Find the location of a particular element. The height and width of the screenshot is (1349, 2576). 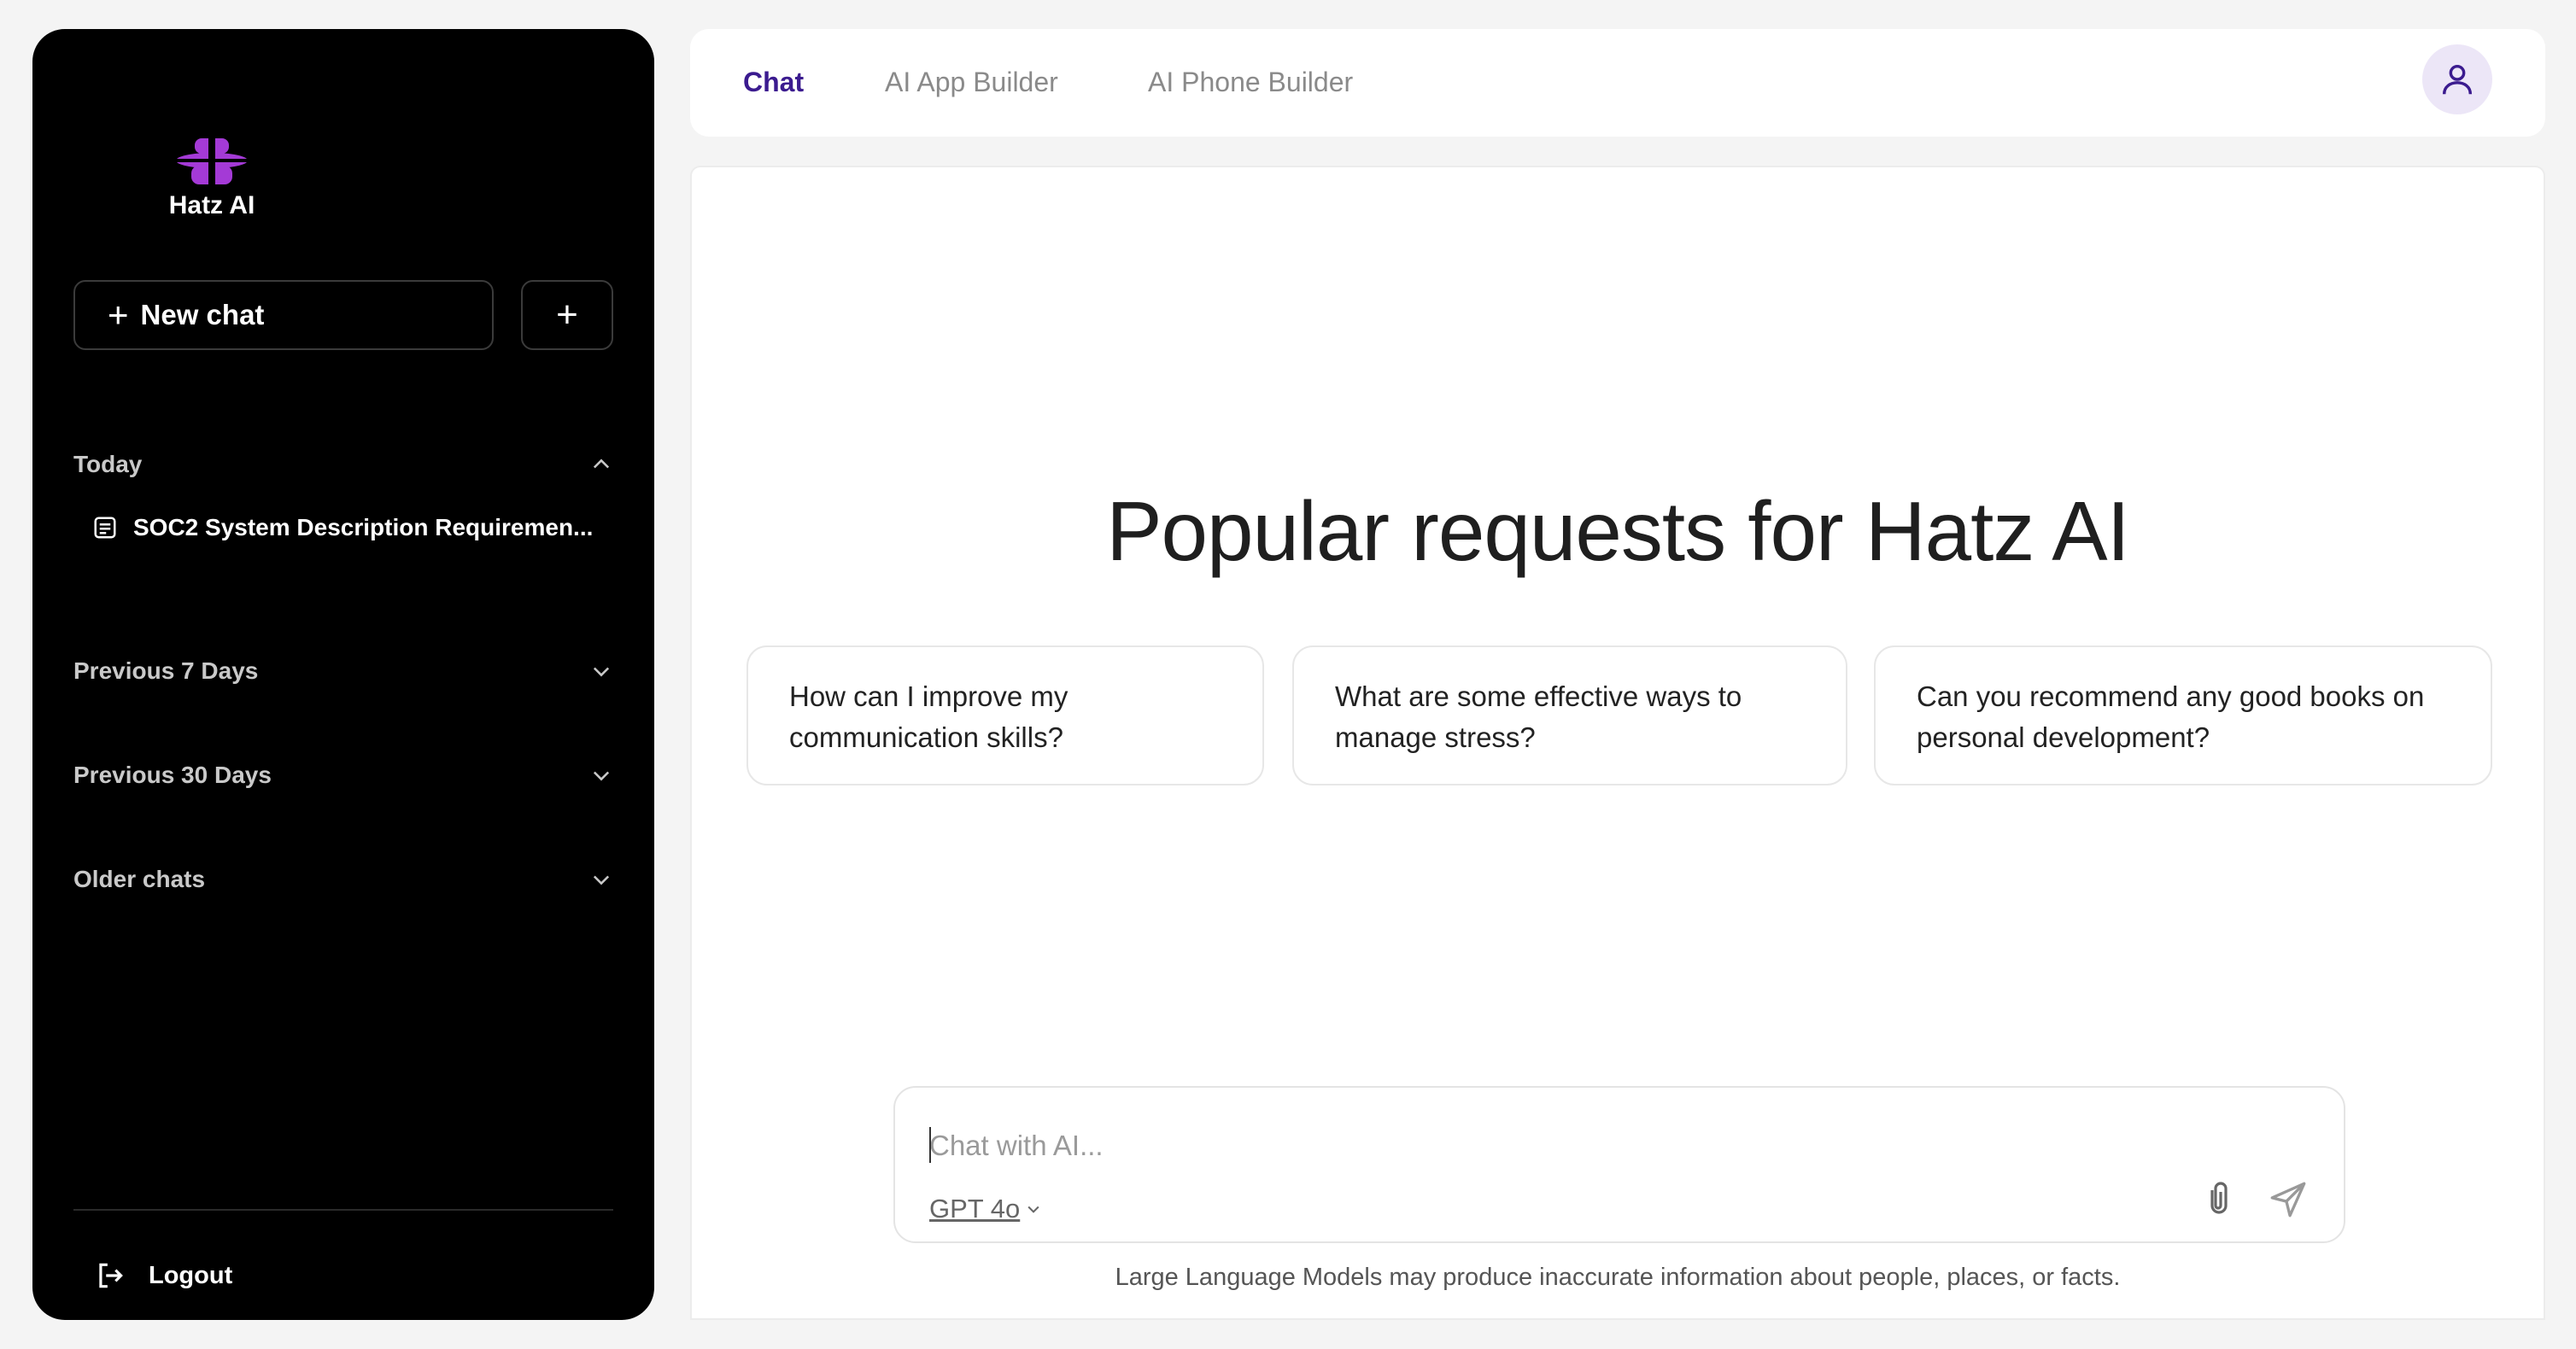

model-selector: GPT 4o is located at coordinates (985, 1209).